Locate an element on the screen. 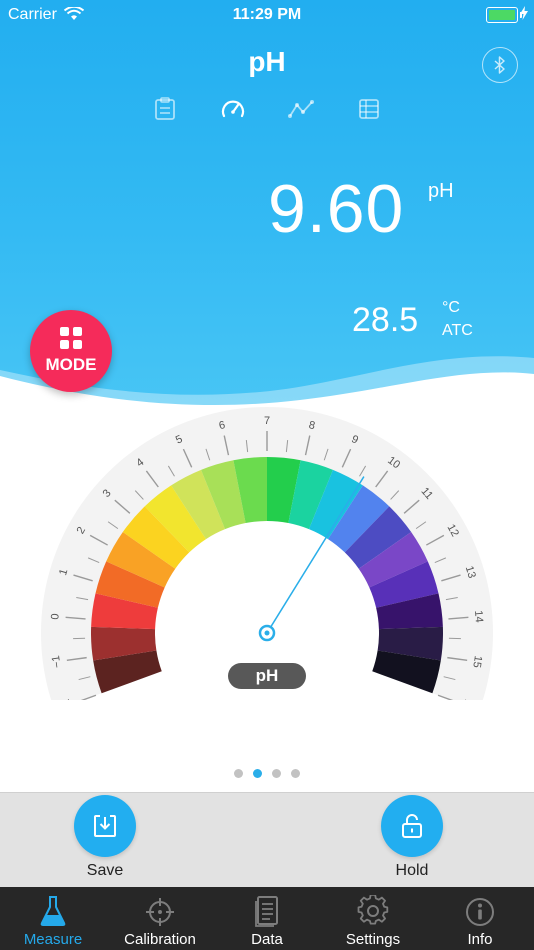 The width and height of the screenshot is (534, 950). save-action: Save is located at coordinates (105, 837).